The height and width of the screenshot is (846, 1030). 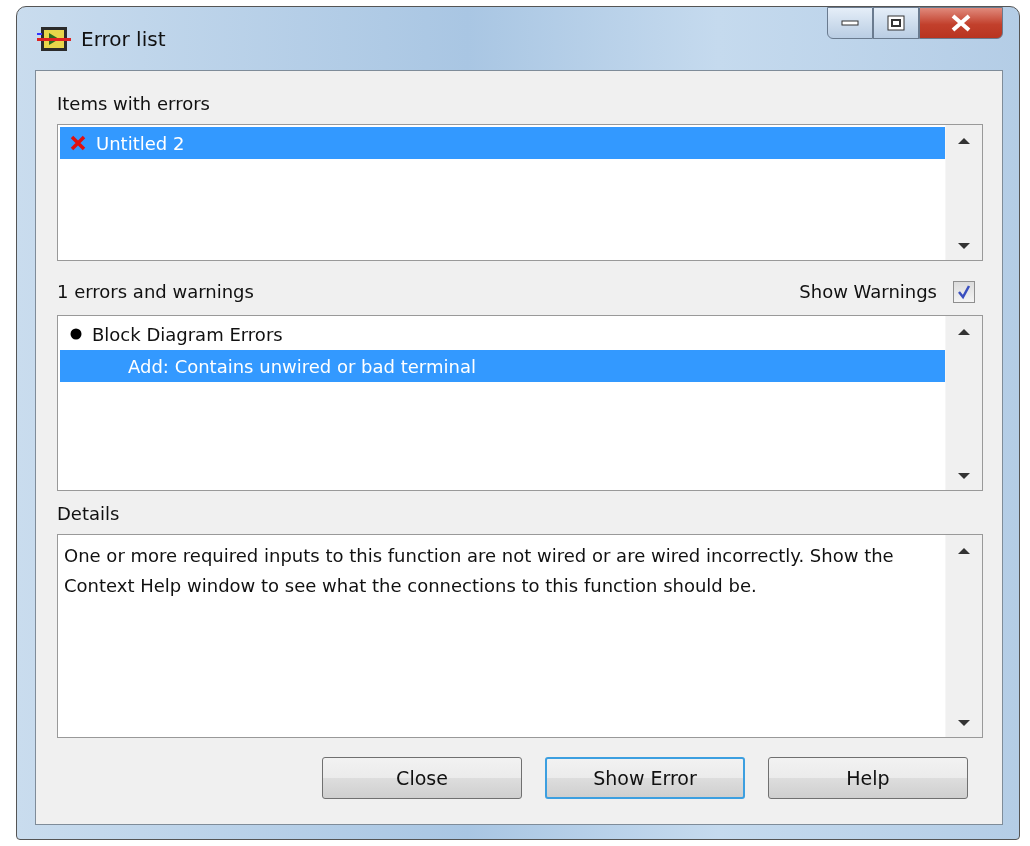 I want to click on details-text: One or more required inputs to this function are not wired or are wired incorrectly. Show the Context Help window to see what the connections to this function should be., so click(x=479, y=571).